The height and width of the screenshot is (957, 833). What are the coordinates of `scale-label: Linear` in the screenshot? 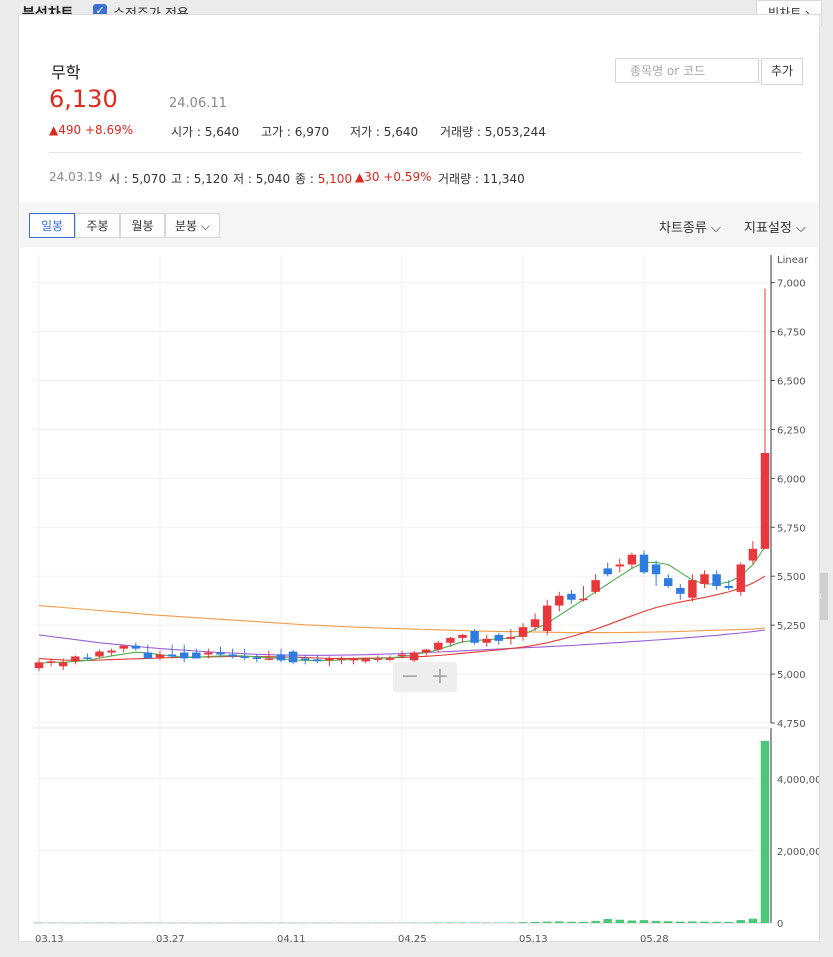 It's located at (793, 260).